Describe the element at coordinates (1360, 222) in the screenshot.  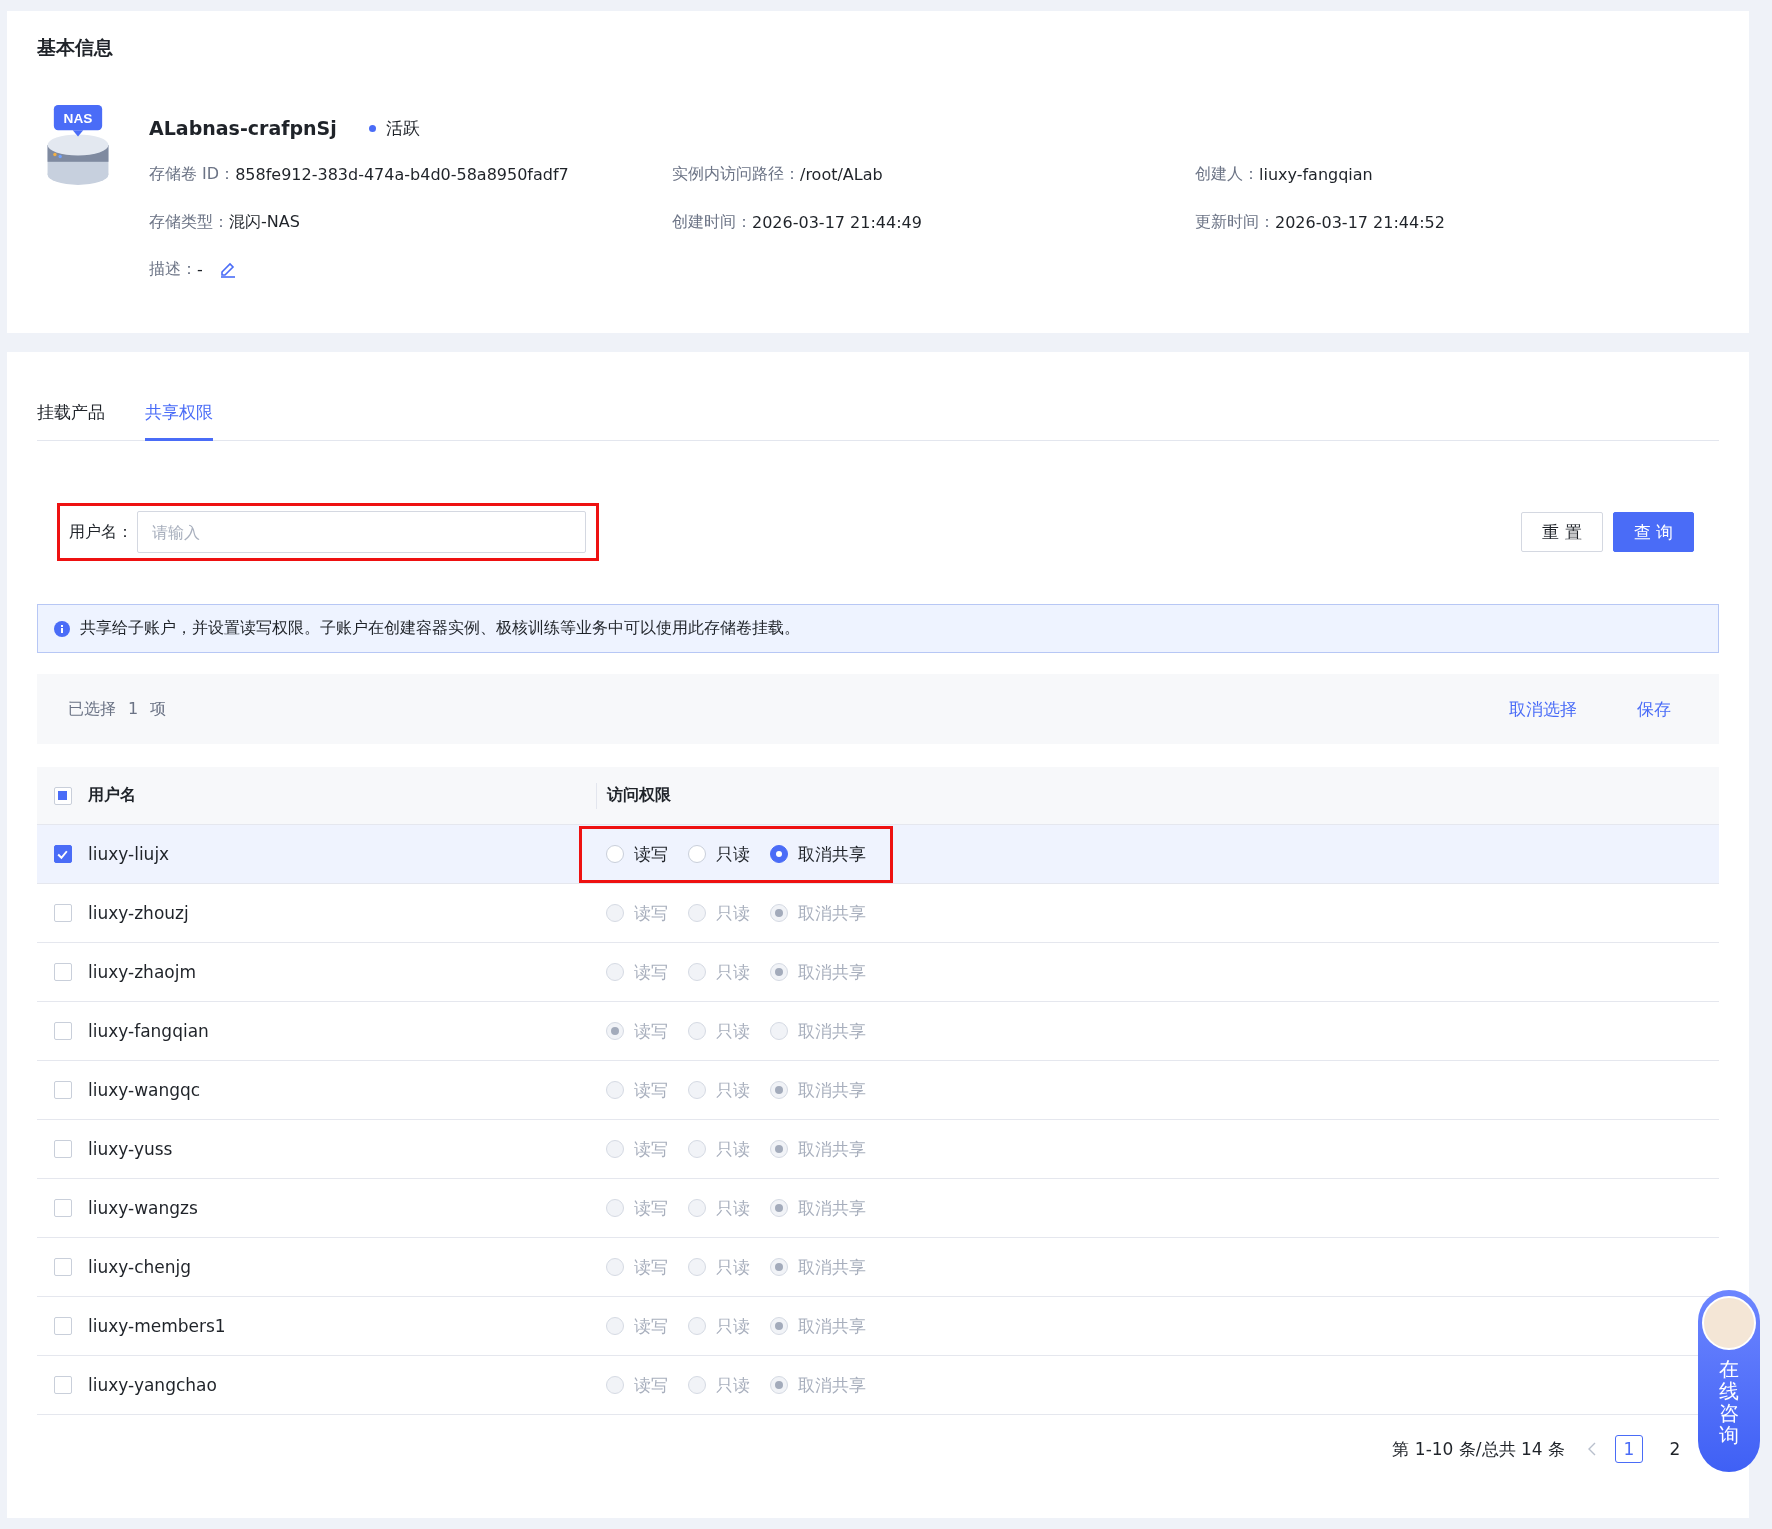
I see `field-value: 2026-03-17 21:44:52` at that location.